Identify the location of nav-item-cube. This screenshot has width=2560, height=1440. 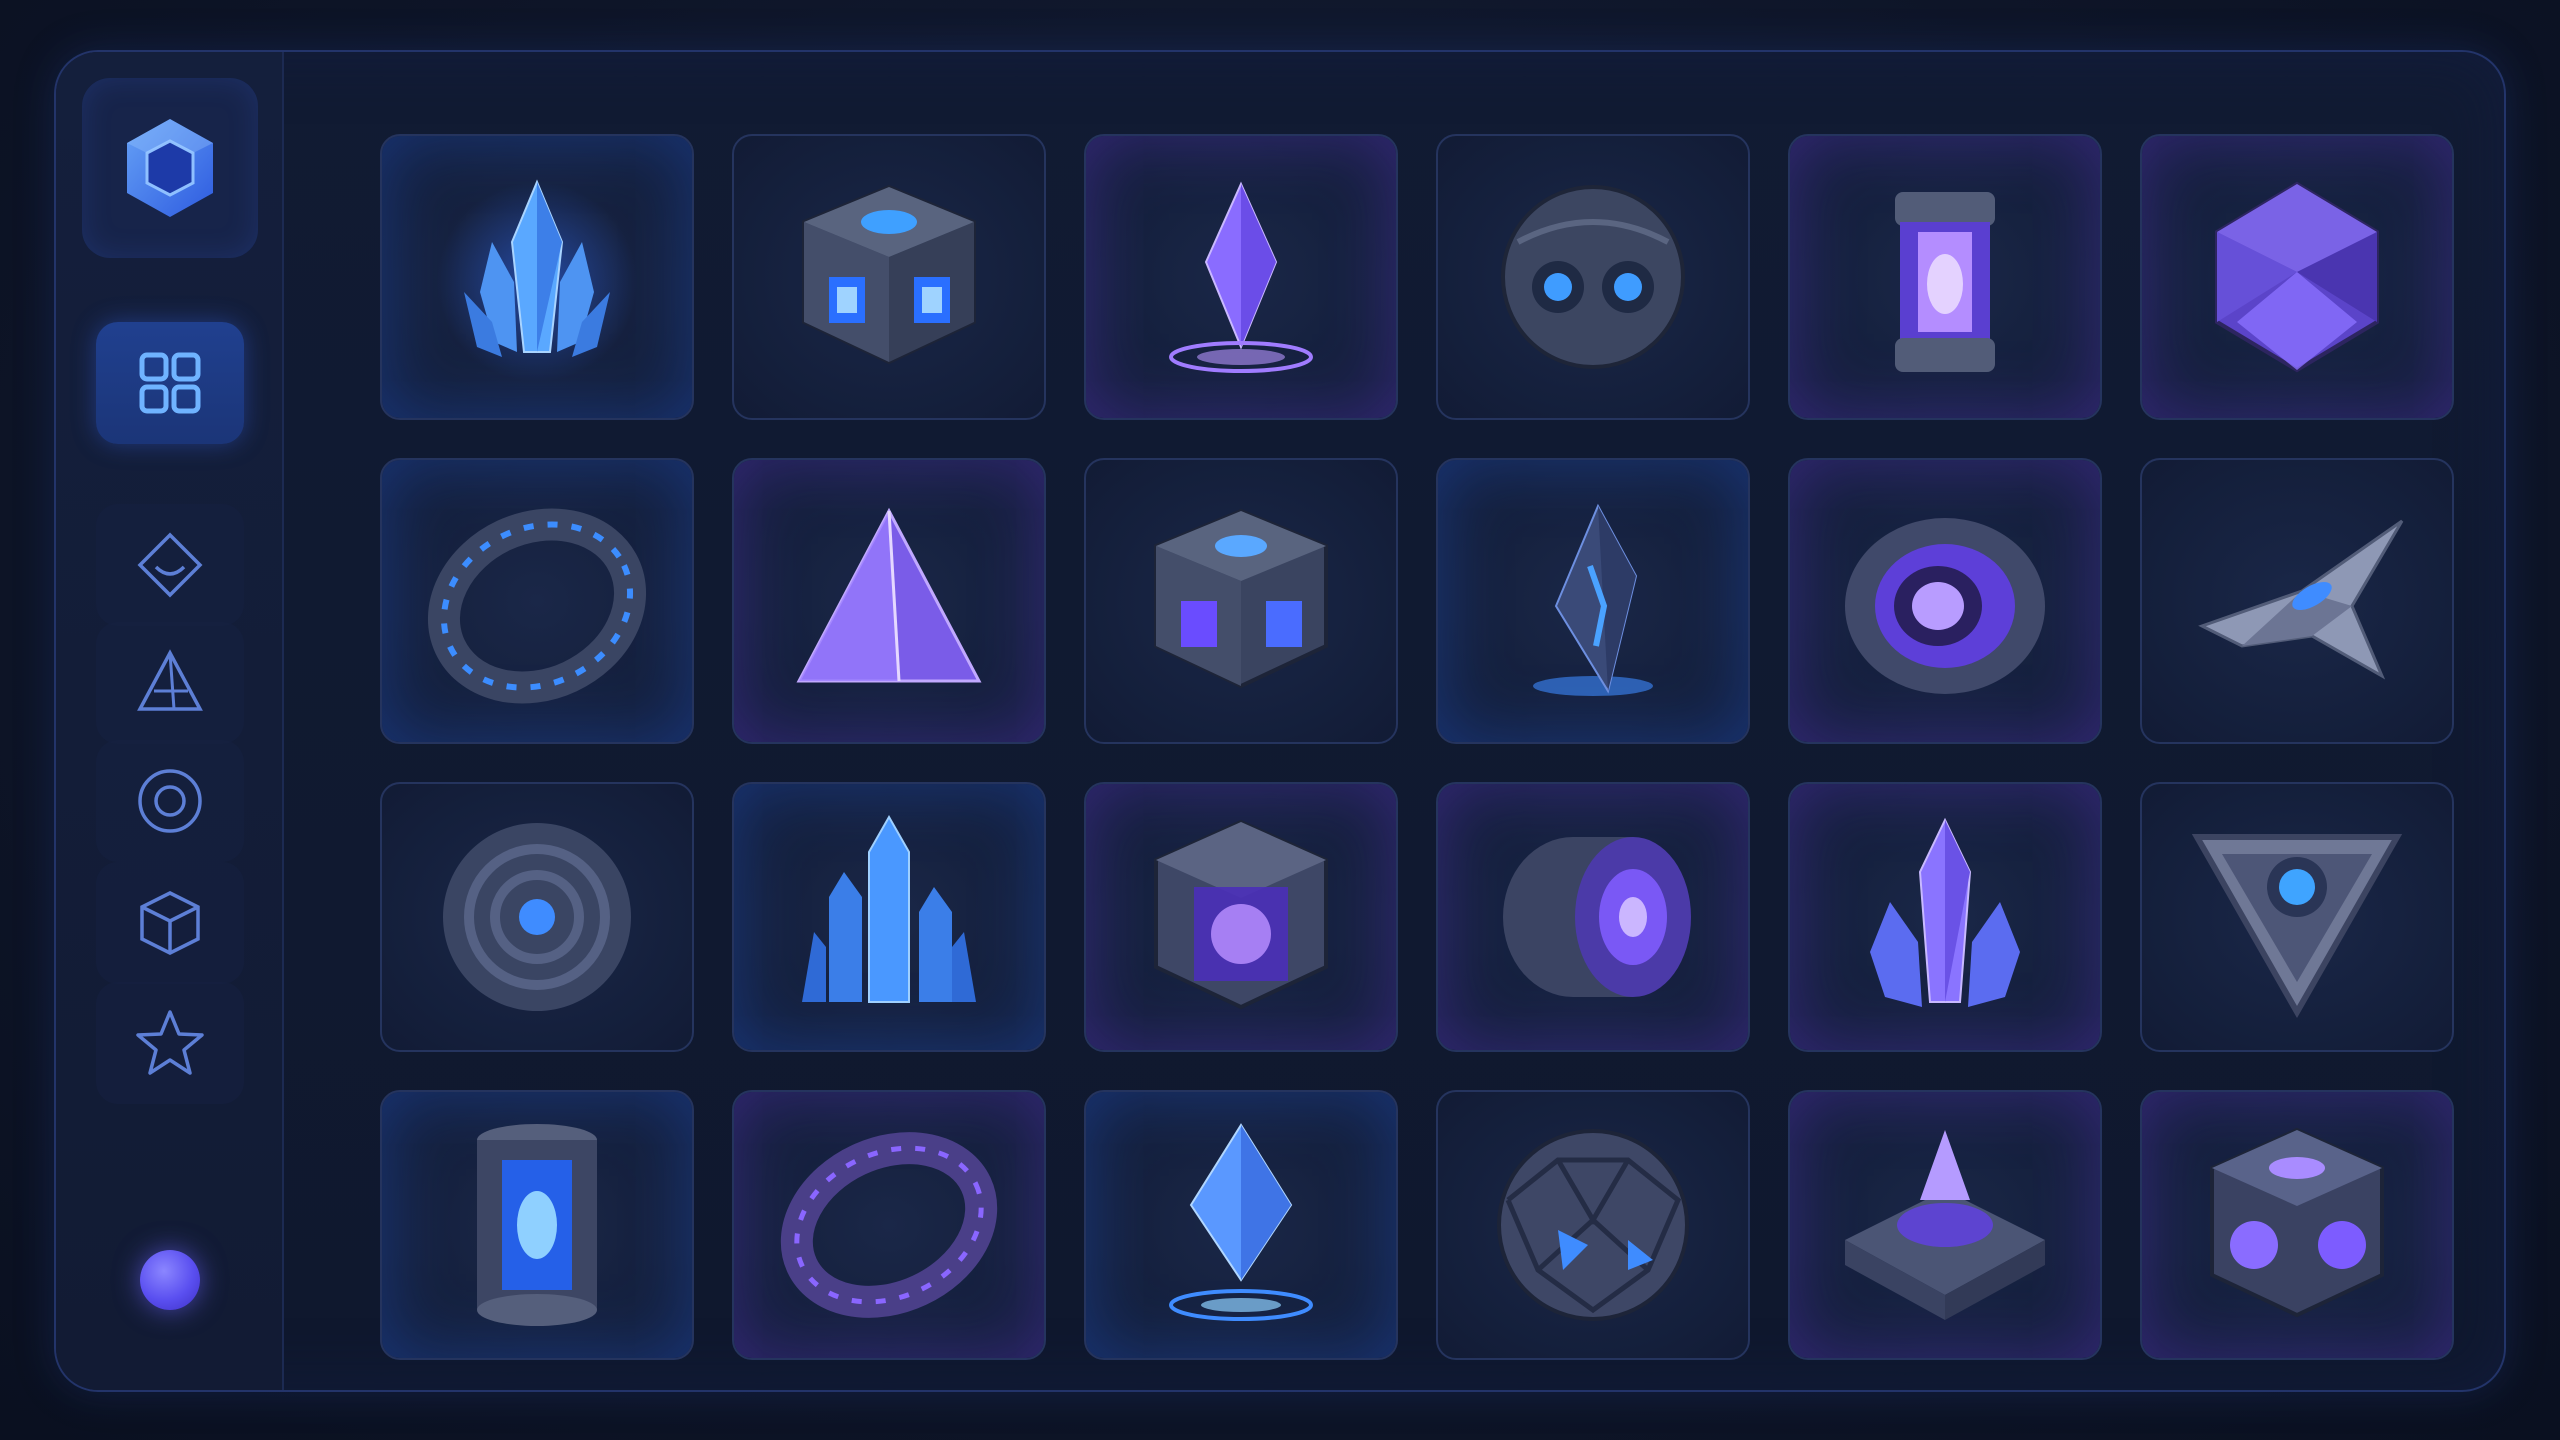
(170, 923).